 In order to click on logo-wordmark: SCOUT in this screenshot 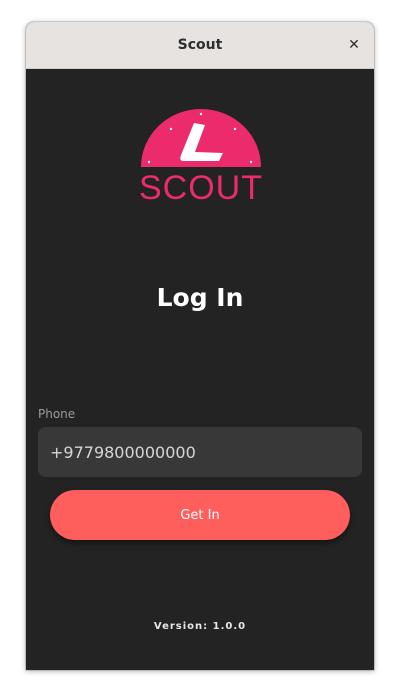, I will do `click(201, 187)`.